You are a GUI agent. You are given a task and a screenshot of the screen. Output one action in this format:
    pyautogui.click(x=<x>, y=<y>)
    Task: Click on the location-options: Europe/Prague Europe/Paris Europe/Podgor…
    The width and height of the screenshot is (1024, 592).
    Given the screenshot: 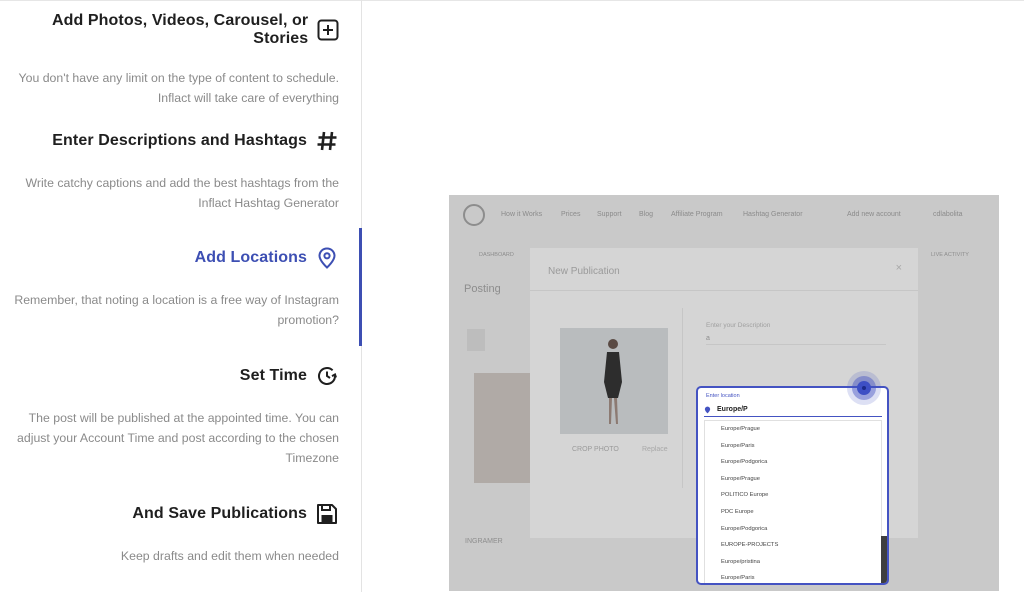 What is the action you would take?
    pyautogui.click(x=793, y=501)
    